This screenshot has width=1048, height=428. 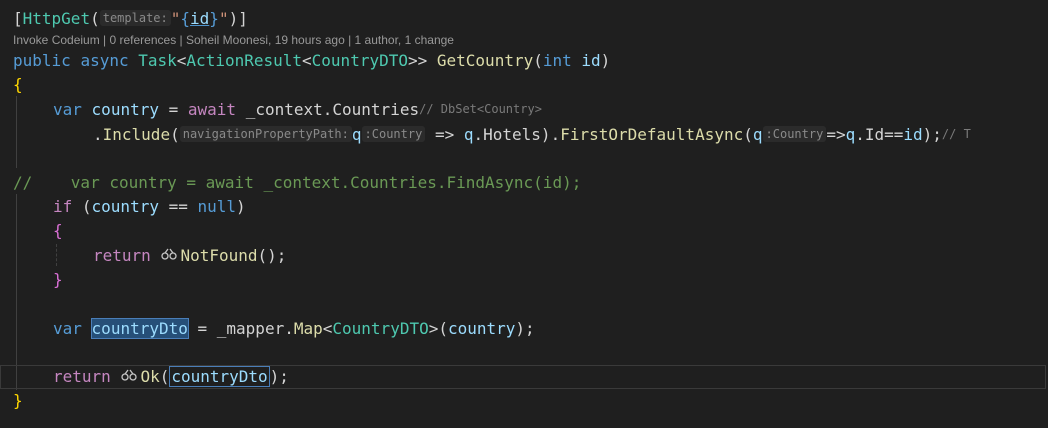 What do you see at coordinates (265, 134) in the screenshot?
I see `inlay-hint-param: navigationPropertyPath:` at bounding box center [265, 134].